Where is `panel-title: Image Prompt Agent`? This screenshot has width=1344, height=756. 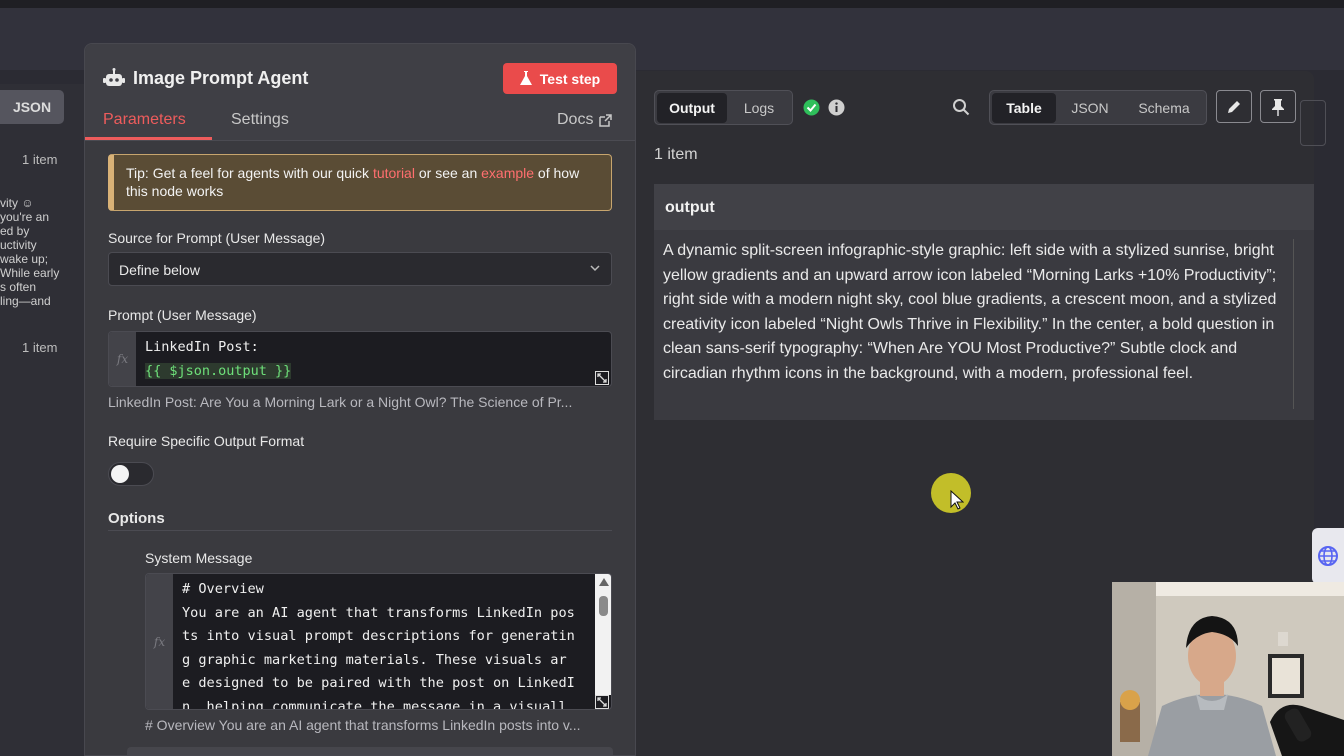 panel-title: Image Prompt Agent is located at coordinates (221, 78).